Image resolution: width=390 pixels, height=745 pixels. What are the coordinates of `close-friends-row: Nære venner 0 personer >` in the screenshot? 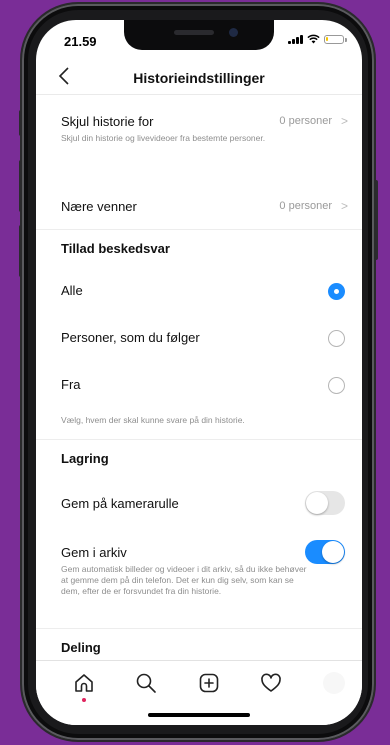 It's located at (199, 205).